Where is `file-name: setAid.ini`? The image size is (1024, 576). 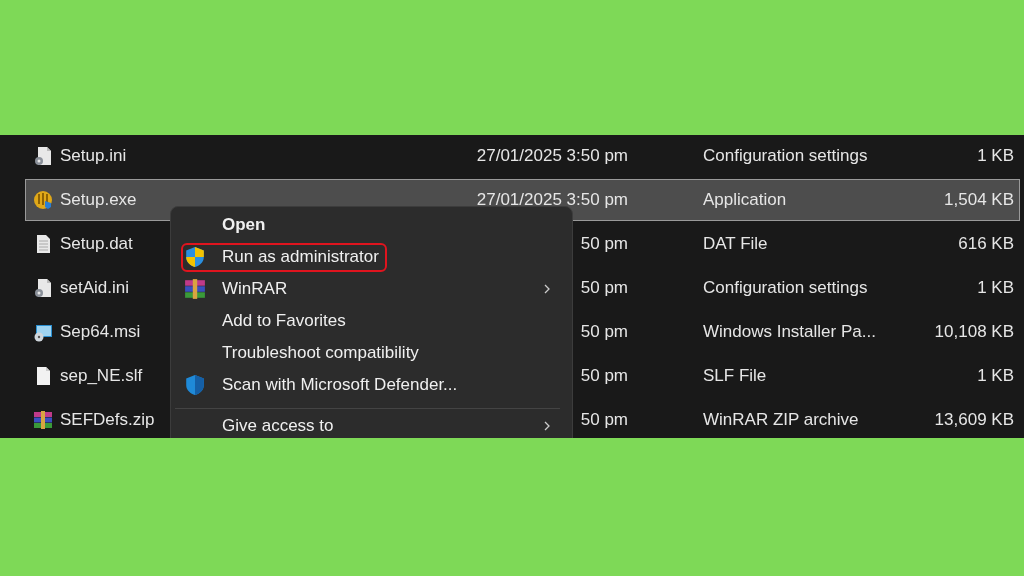 file-name: setAid.ini is located at coordinates (94, 288).